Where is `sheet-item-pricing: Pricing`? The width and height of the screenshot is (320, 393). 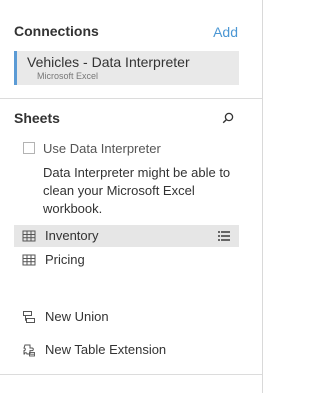
sheet-item-pricing: Pricing is located at coordinates (126, 260).